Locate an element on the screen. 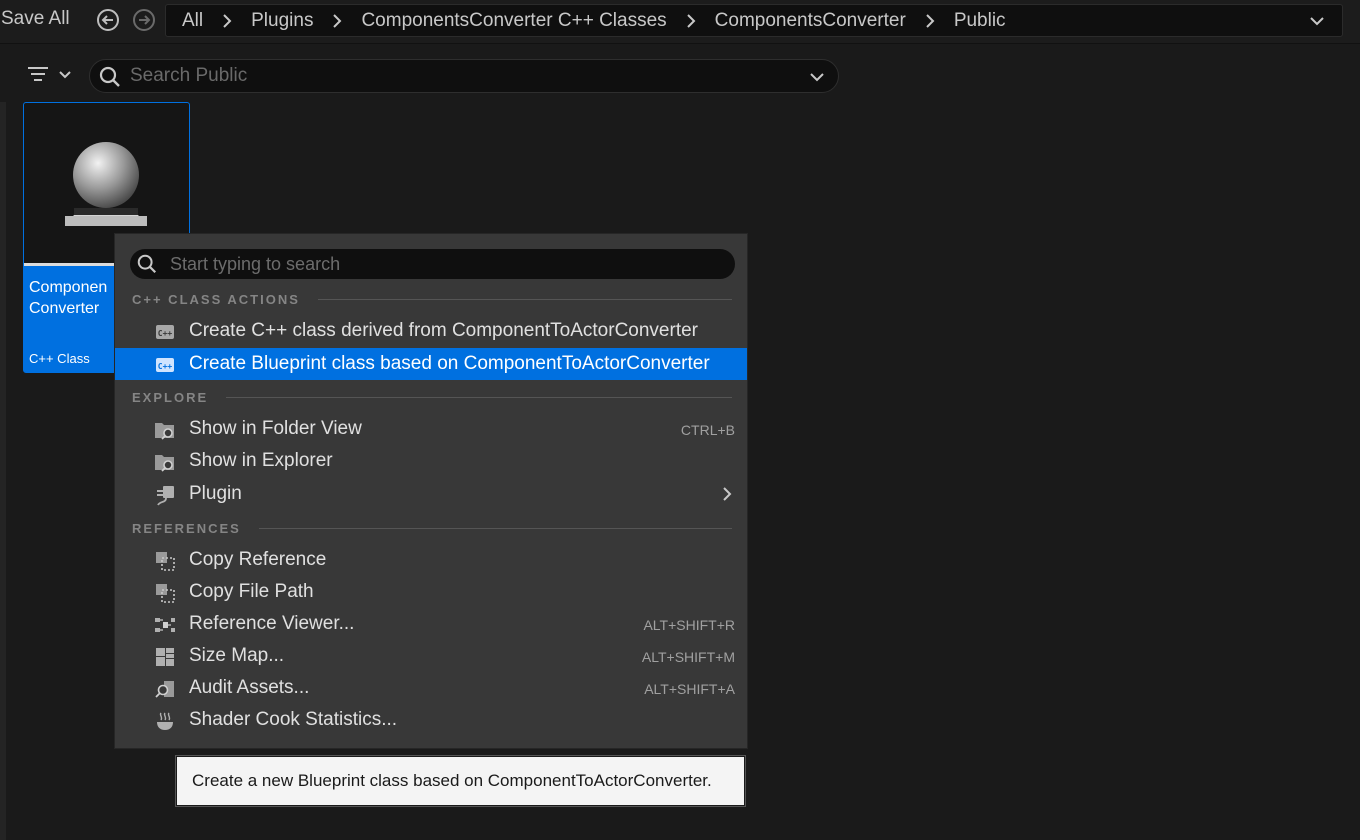  asset-name: Componen Converter is located at coordinates (68, 298).